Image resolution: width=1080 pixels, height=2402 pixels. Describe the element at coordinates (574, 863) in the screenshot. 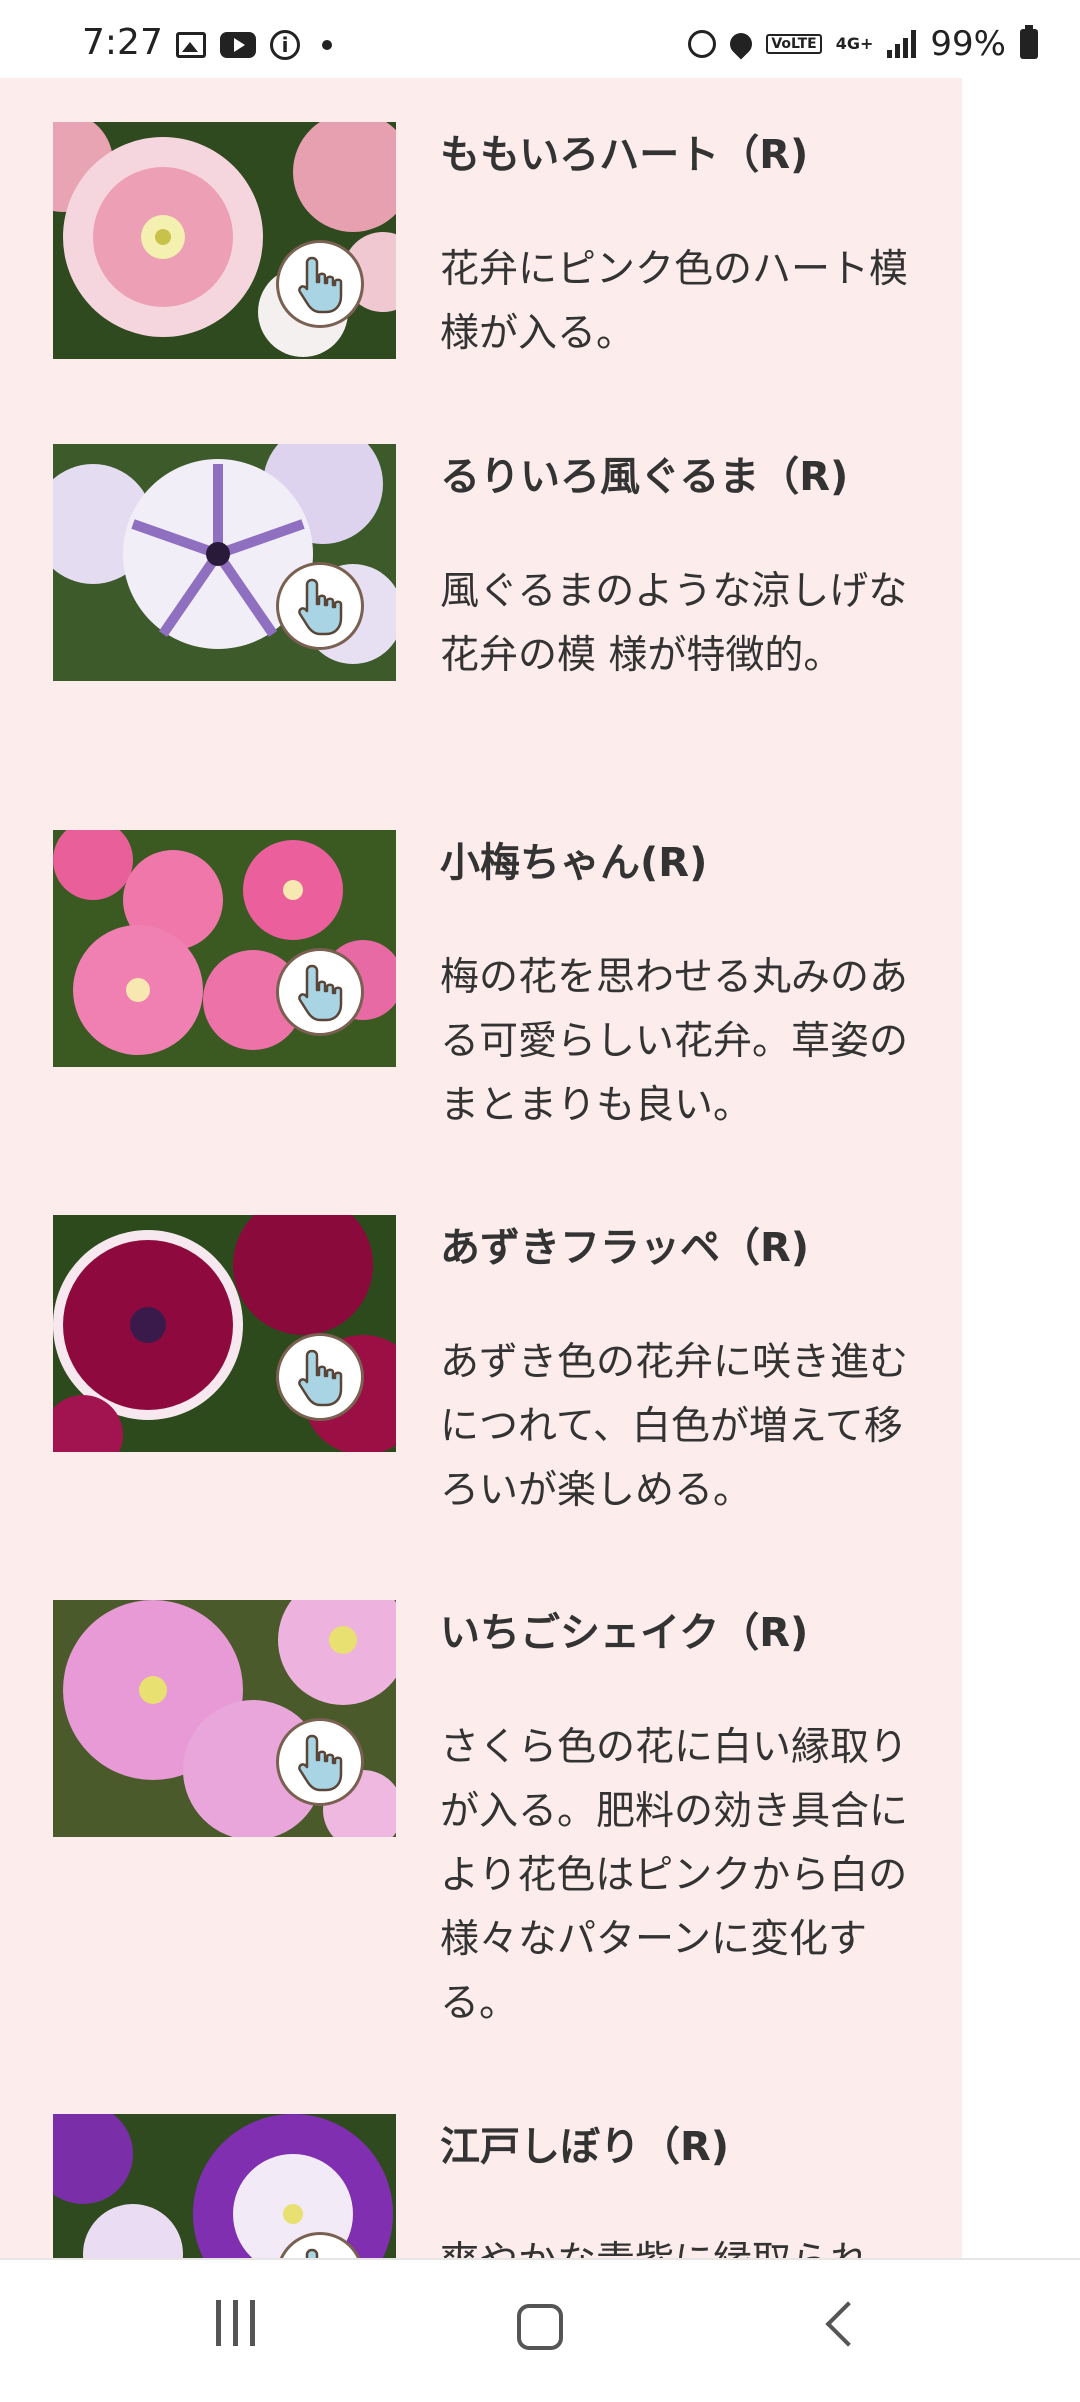

I see `item-title: 小梅ちゃん(R)` at that location.